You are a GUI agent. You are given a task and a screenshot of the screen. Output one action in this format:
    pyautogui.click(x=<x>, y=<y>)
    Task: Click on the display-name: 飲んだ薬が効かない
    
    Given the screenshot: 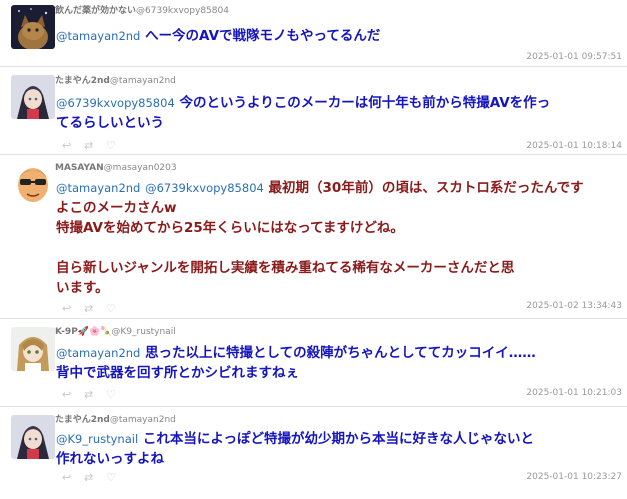 What is the action you would take?
    pyautogui.click(x=95, y=11)
    